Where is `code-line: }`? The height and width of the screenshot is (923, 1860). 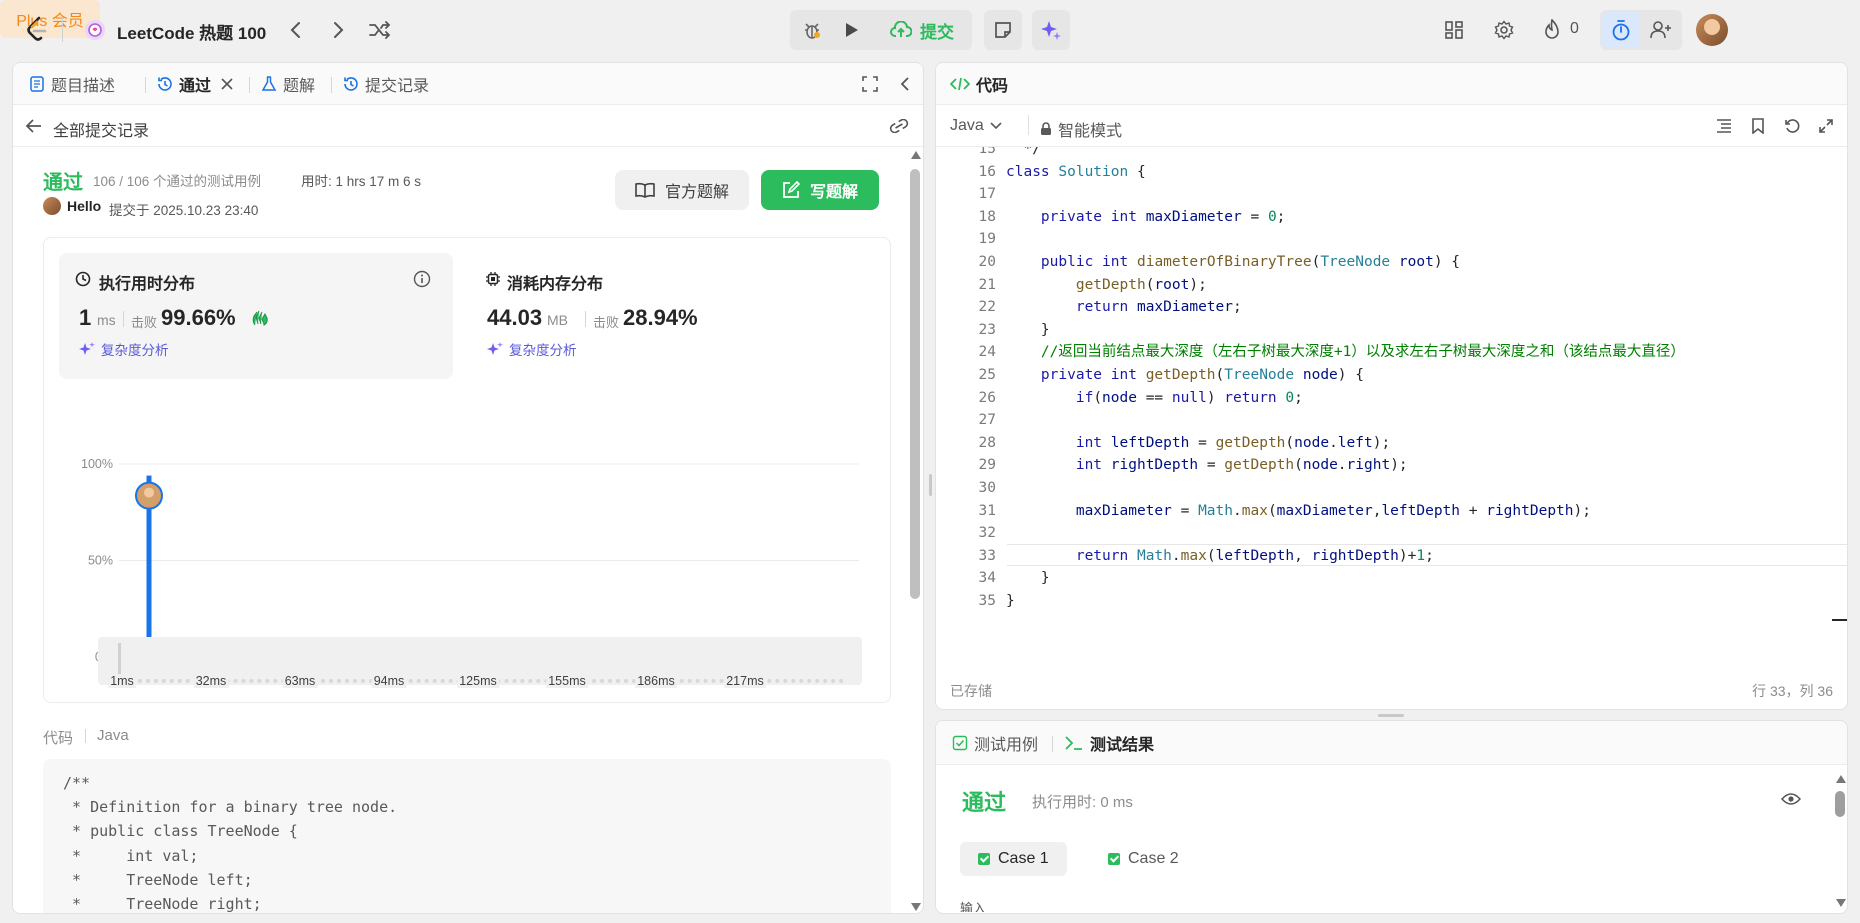
code-line: } is located at coordinates (1010, 601).